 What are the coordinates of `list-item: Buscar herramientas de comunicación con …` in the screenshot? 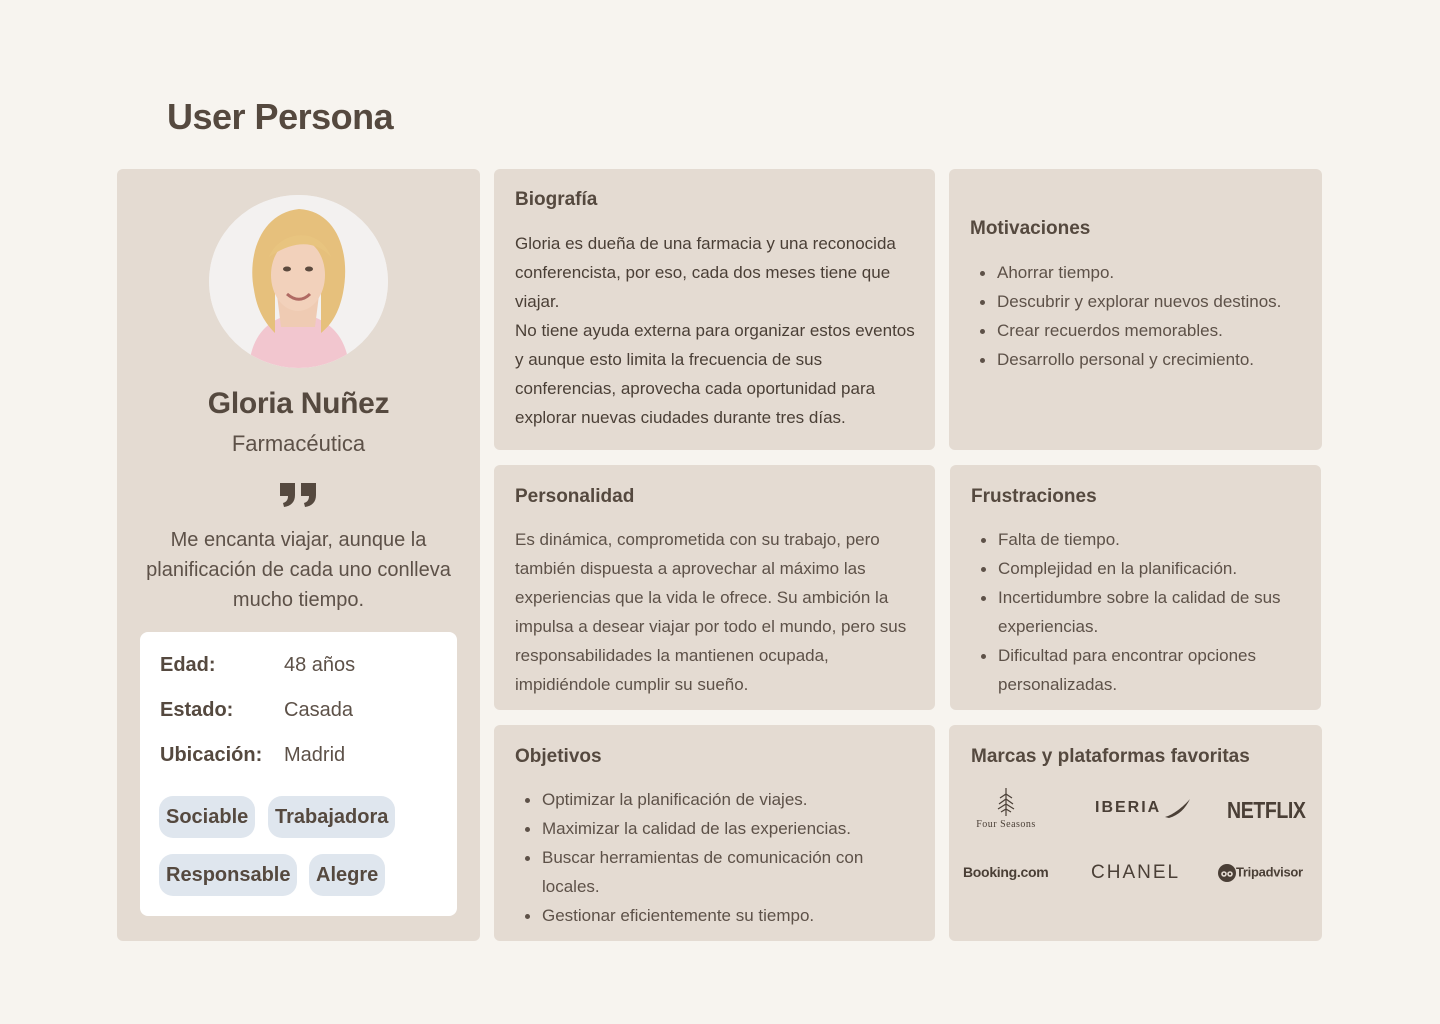 It's located at (720, 872).